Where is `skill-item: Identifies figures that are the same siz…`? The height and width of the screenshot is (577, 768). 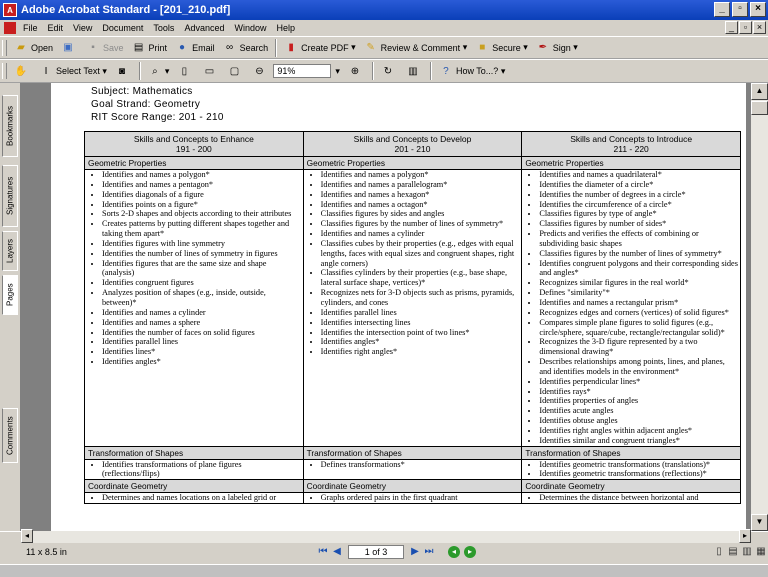 skill-item: Identifies figures that are the same siz… is located at coordinates (201, 269).